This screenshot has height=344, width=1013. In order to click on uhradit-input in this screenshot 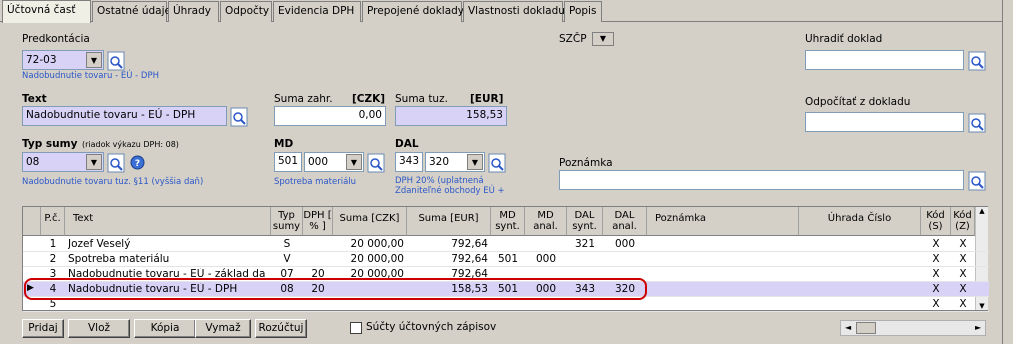, I will do `click(884, 60)`.